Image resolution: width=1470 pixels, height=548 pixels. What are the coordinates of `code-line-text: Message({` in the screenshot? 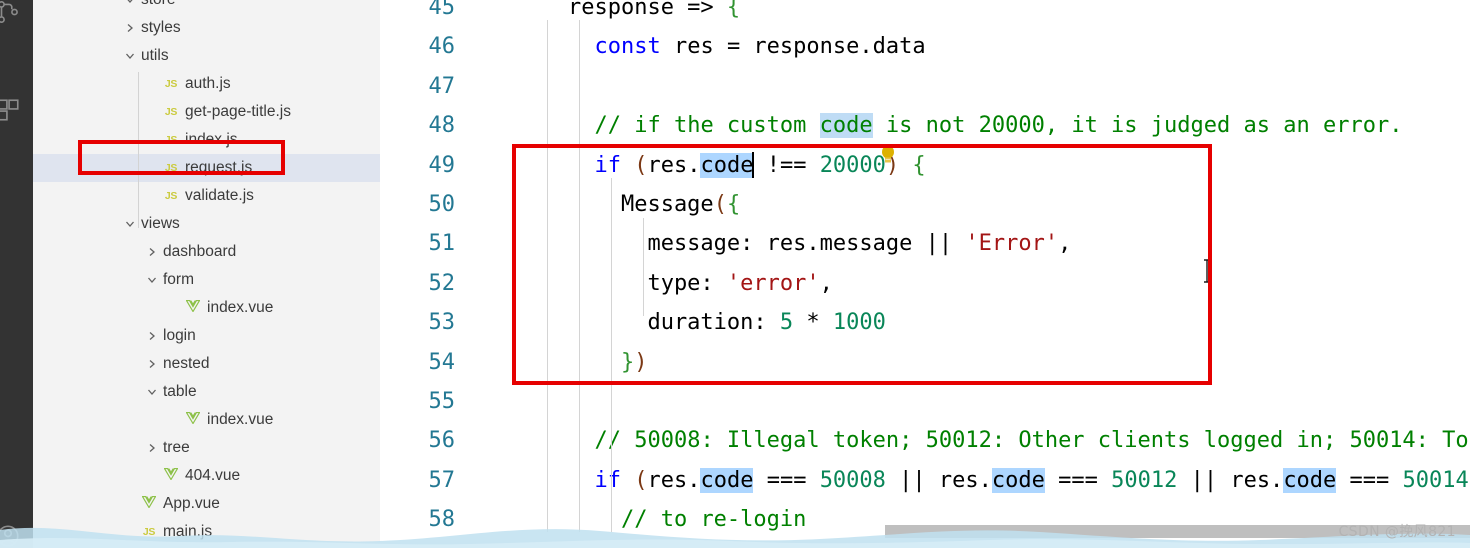 It's located at (628, 204).